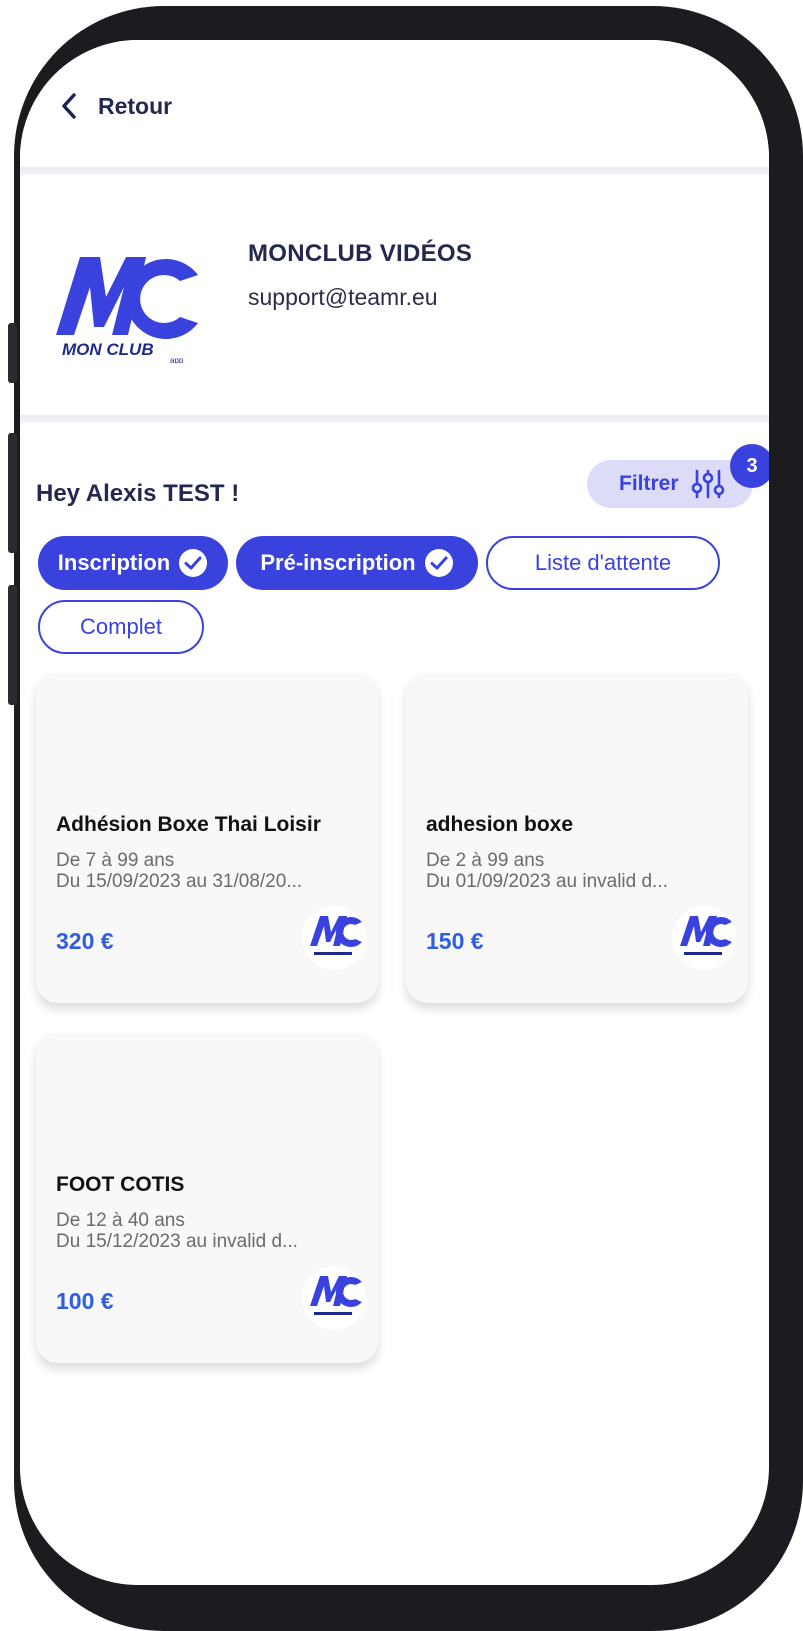 The height and width of the screenshot is (1631, 803). What do you see at coordinates (485, 860) in the screenshot?
I see `card-age-range: De 2 à 99 ans` at bounding box center [485, 860].